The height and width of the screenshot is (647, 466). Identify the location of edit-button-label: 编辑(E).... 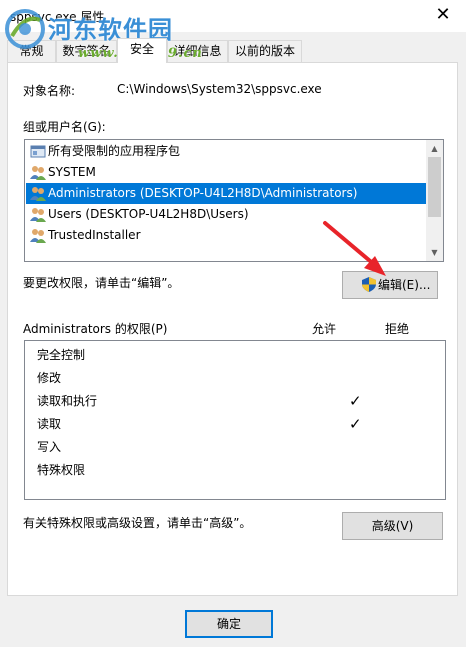
(404, 285).